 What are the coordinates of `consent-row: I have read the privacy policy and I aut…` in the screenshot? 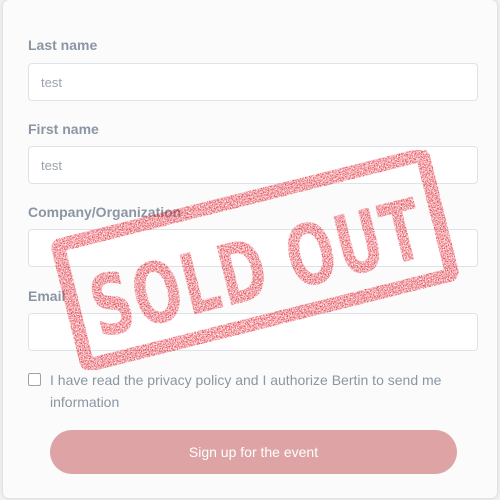 It's located at (248, 391).